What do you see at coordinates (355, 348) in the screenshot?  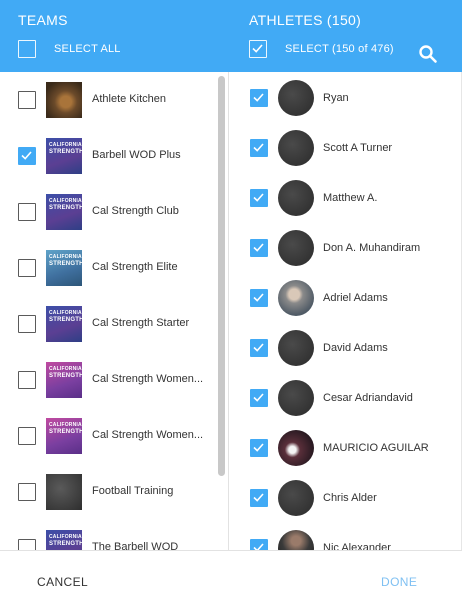 I see `athlete-name: David Adams` at bounding box center [355, 348].